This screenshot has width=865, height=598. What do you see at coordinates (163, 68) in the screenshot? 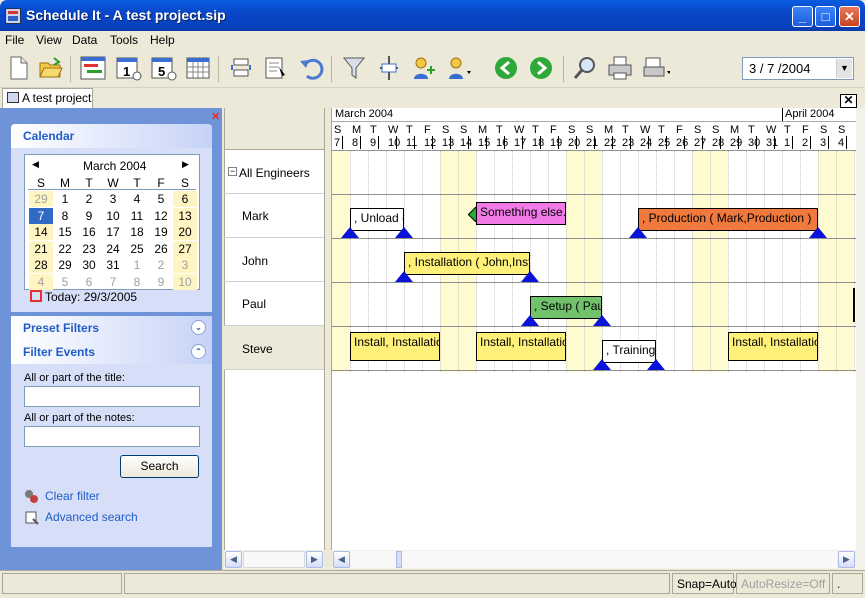
I see `week-view-icon: 5` at bounding box center [163, 68].